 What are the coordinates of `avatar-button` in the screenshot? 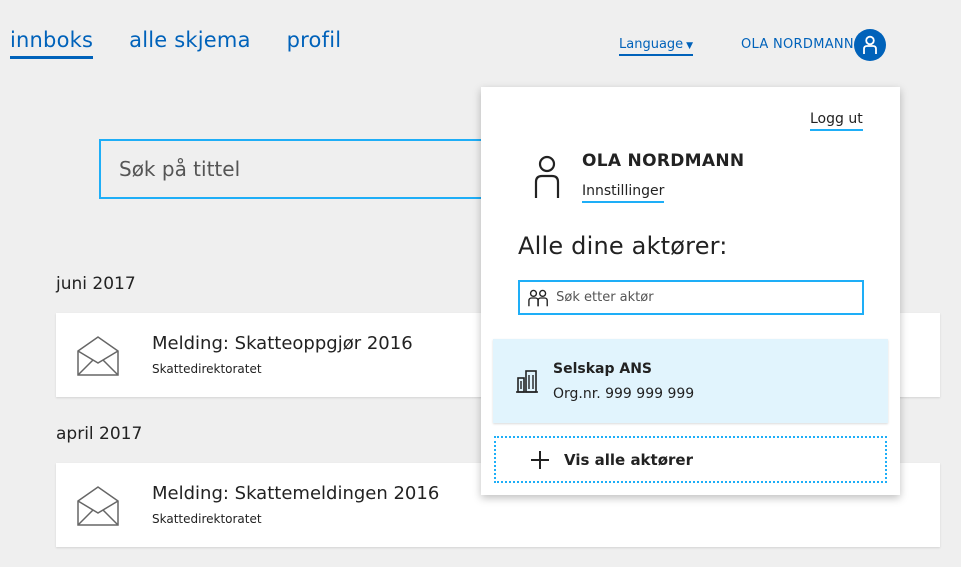 It's located at (870, 45).